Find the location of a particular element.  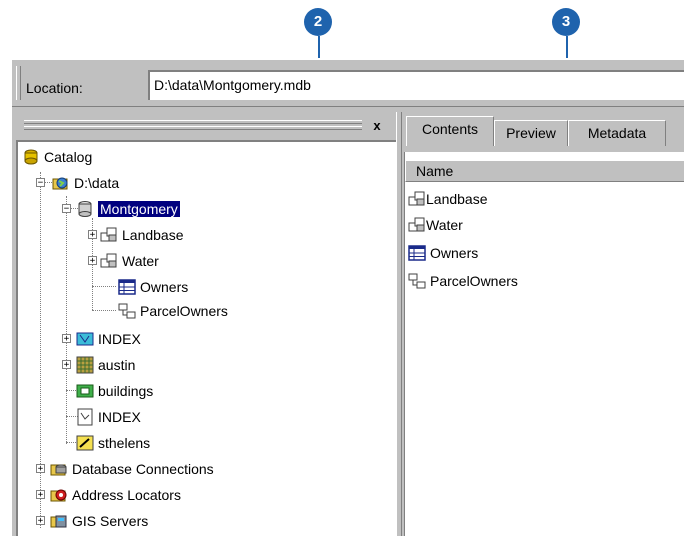

tree-item-label: D:\data is located at coordinates (97, 183).